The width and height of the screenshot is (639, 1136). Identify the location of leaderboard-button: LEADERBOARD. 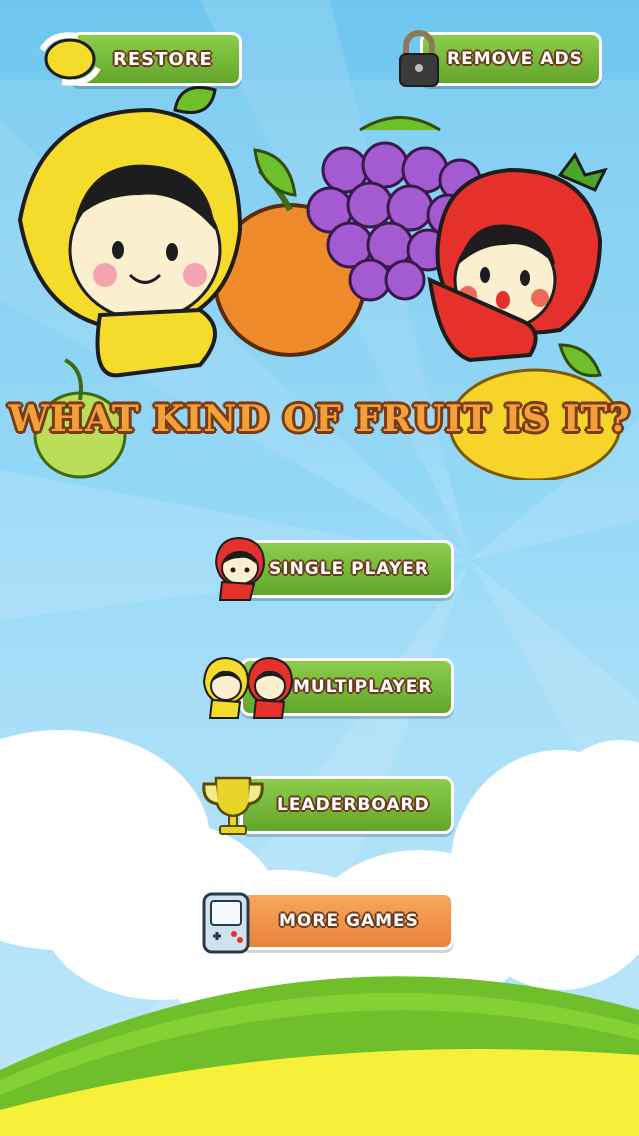
(347, 805).